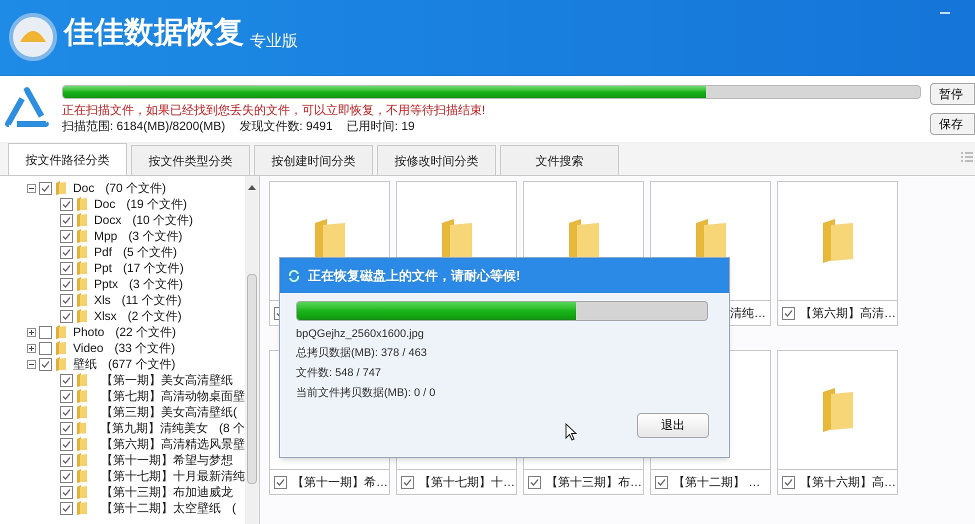  I want to click on file-count: (, so click(234, 508).